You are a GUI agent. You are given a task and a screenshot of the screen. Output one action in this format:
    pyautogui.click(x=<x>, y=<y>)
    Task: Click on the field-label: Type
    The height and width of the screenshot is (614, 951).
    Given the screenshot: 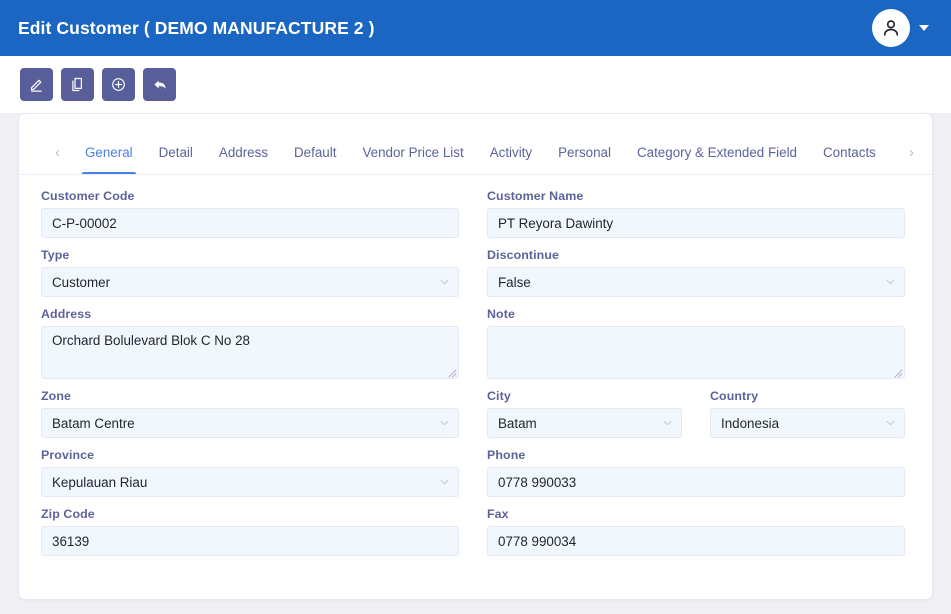 What is the action you would take?
    pyautogui.click(x=55, y=255)
    